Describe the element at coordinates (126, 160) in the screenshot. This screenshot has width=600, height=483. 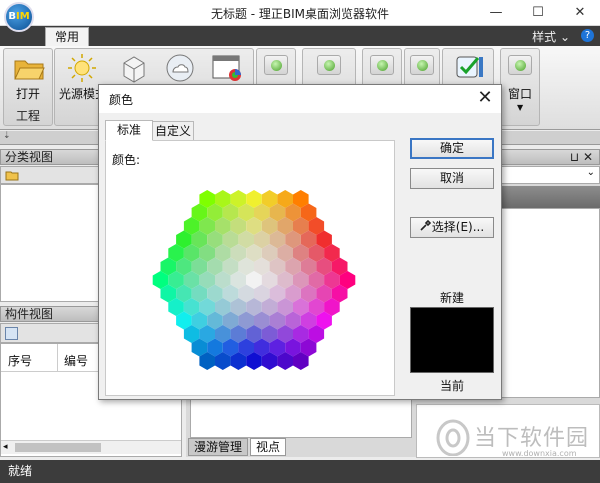
I see `color-label: 颜色:` at that location.